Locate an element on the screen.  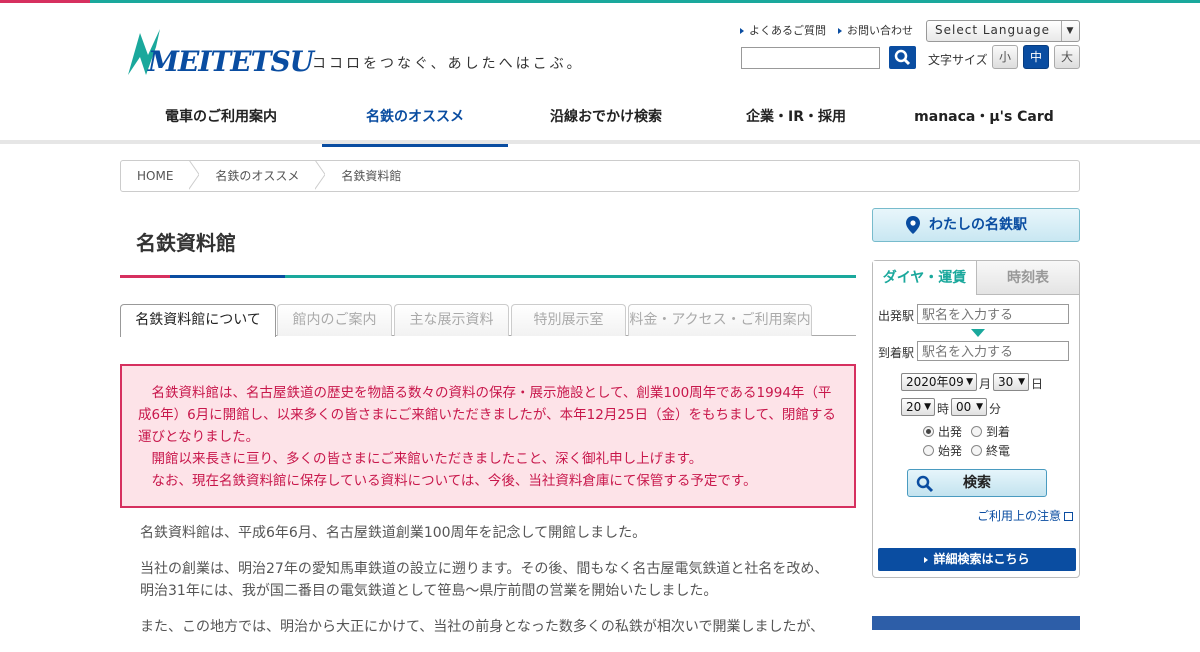
meitetsu-logo: MEITETSU is located at coordinates (220, 52).